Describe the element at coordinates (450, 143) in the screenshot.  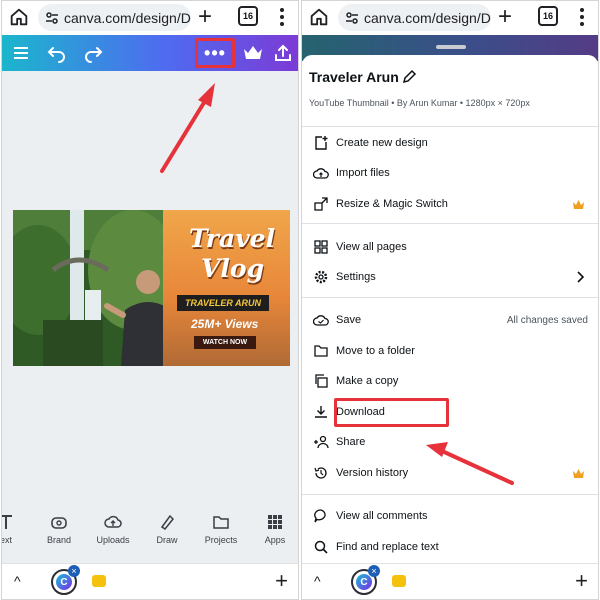
I see `menu-item-create-new-design: Create new design` at that location.